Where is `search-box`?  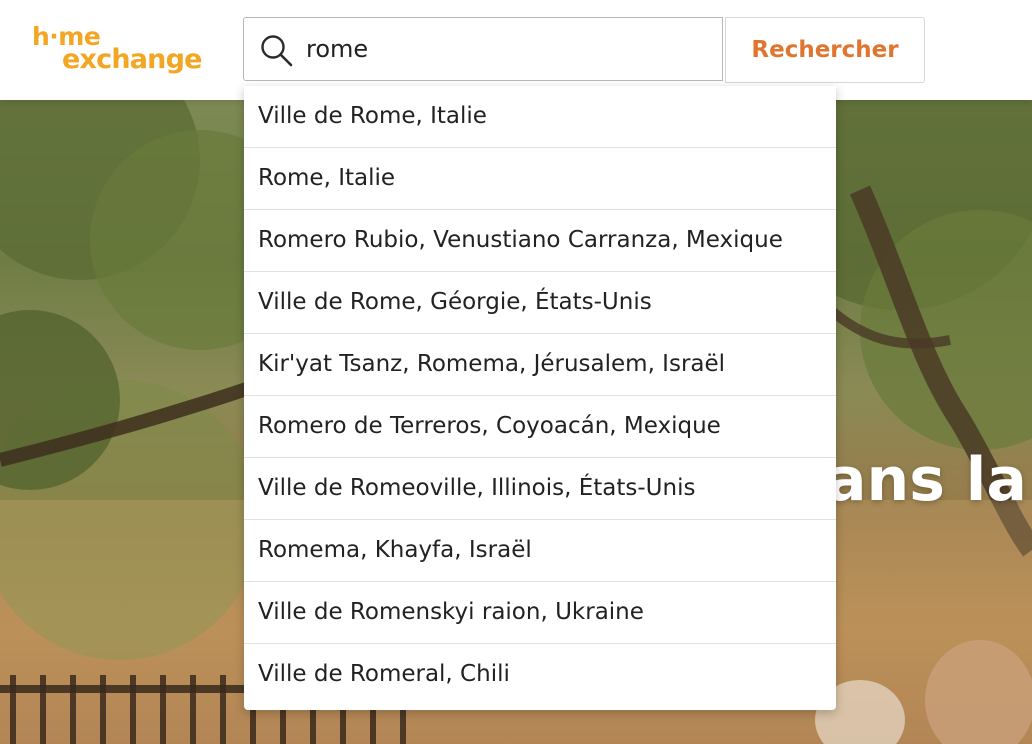 search-box is located at coordinates (483, 49).